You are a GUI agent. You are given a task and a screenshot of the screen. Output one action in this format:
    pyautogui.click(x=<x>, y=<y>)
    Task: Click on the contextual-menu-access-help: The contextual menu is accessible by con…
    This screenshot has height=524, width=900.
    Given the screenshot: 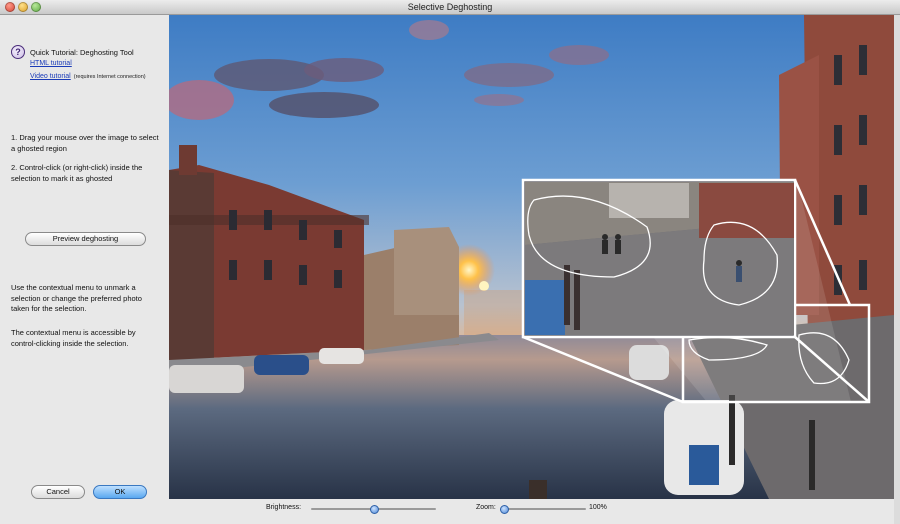 What is the action you would take?
    pyautogui.click(x=73, y=338)
    